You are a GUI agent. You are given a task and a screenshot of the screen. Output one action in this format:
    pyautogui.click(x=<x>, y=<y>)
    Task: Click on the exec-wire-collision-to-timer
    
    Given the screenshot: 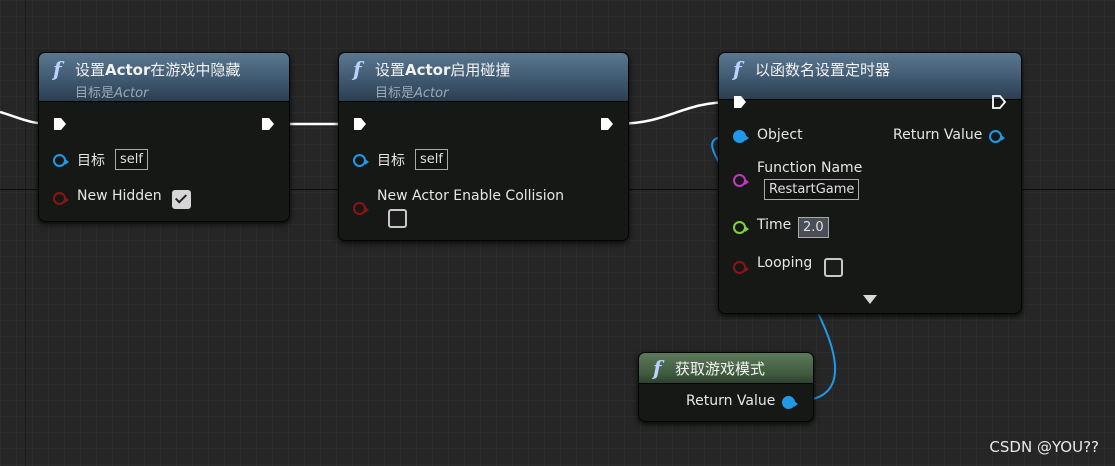 What is the action you would take?
    pyautogui.click(x=673, y=113)
    